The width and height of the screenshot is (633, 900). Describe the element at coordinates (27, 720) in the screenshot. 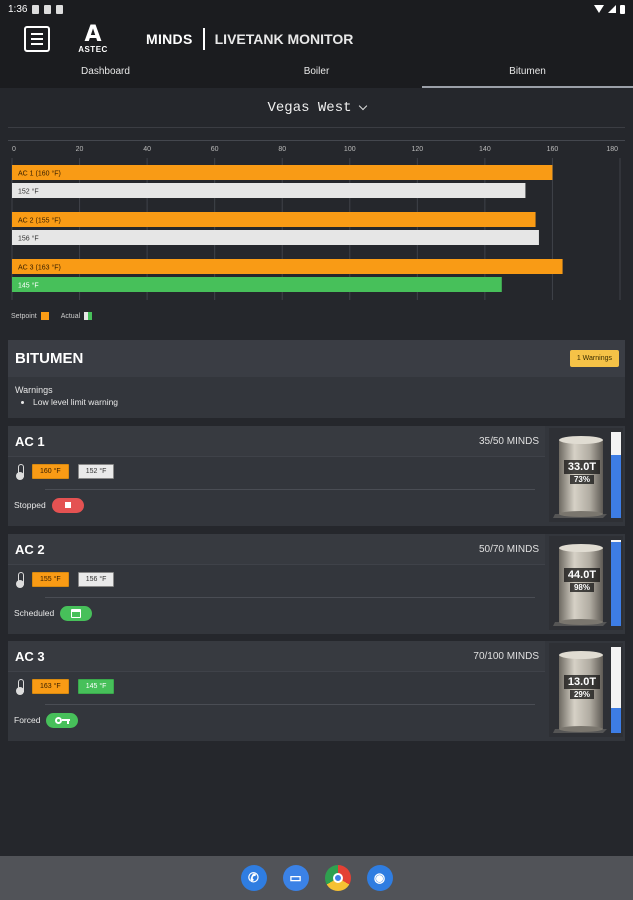

I see `tank-status: Forced` at that location.